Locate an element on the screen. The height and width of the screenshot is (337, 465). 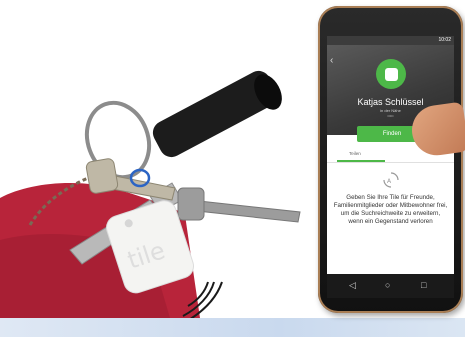
status-time: 10:02 is located at coordinates (444, 40).